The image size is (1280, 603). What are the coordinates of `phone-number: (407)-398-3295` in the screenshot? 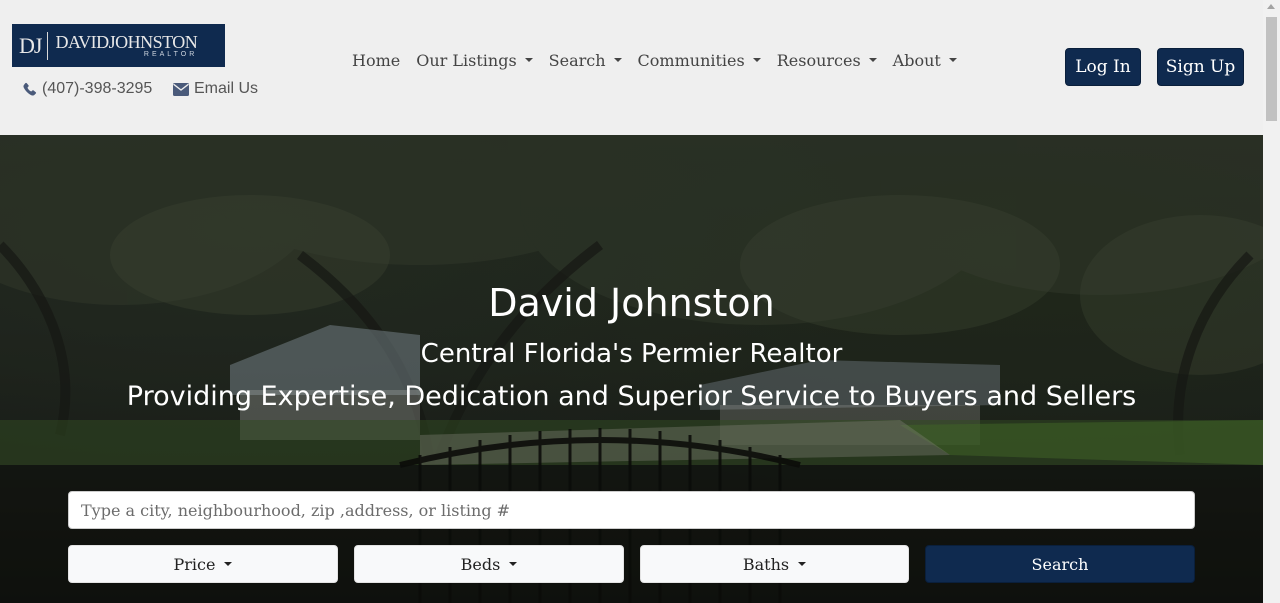 It's located at (97, 88).